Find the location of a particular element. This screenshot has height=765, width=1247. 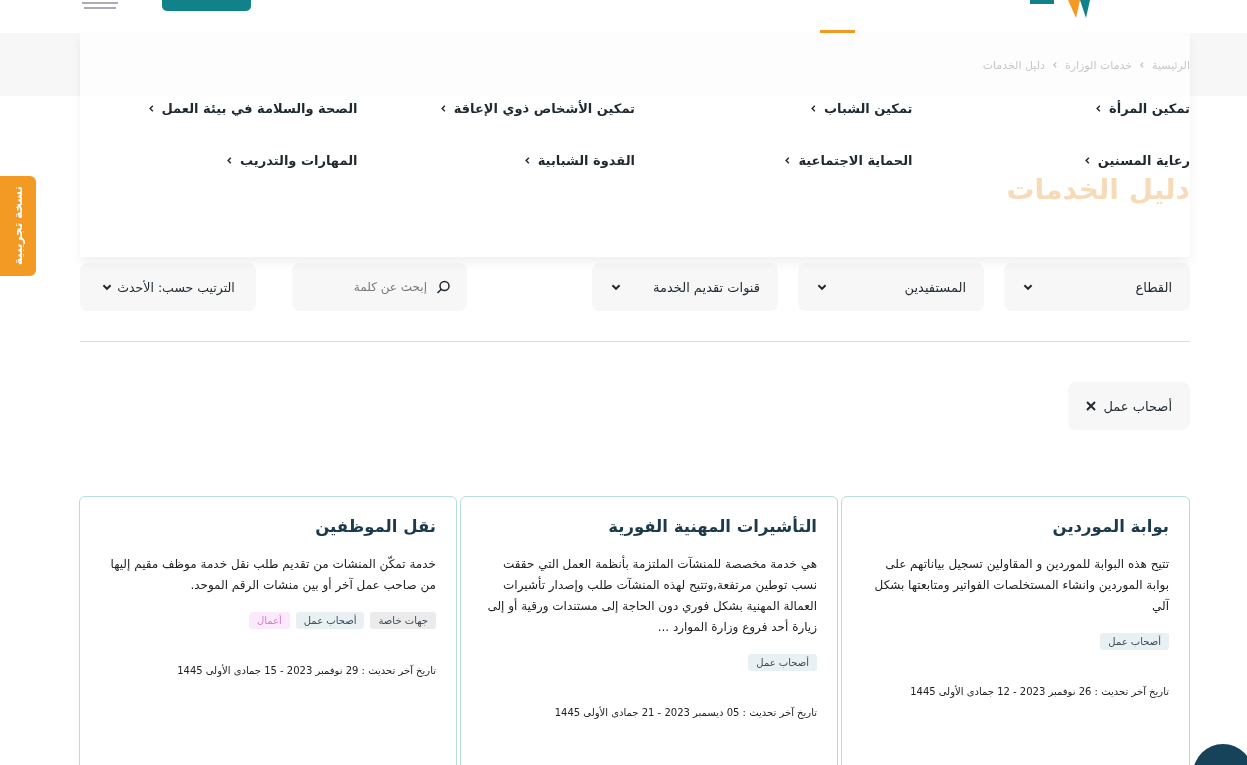

service-card is located at coordinates (649, 630).